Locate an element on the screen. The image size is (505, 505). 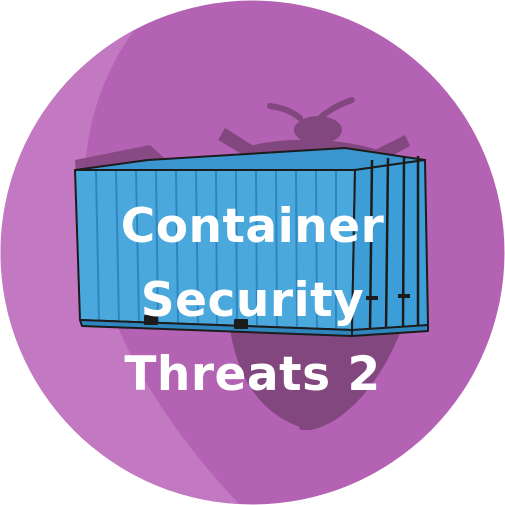
title-line-2: Security is located at coordinates (252, 300).